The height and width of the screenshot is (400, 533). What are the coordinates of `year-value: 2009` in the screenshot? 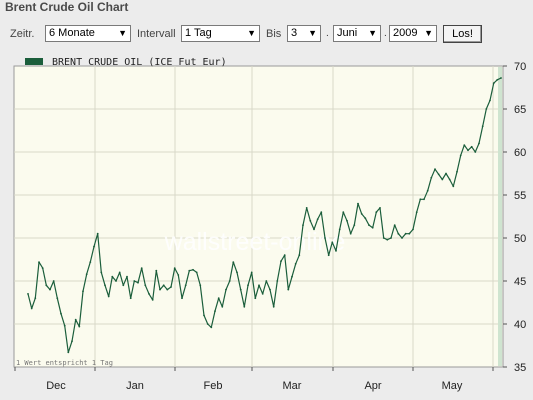 It's located at (405, 33).